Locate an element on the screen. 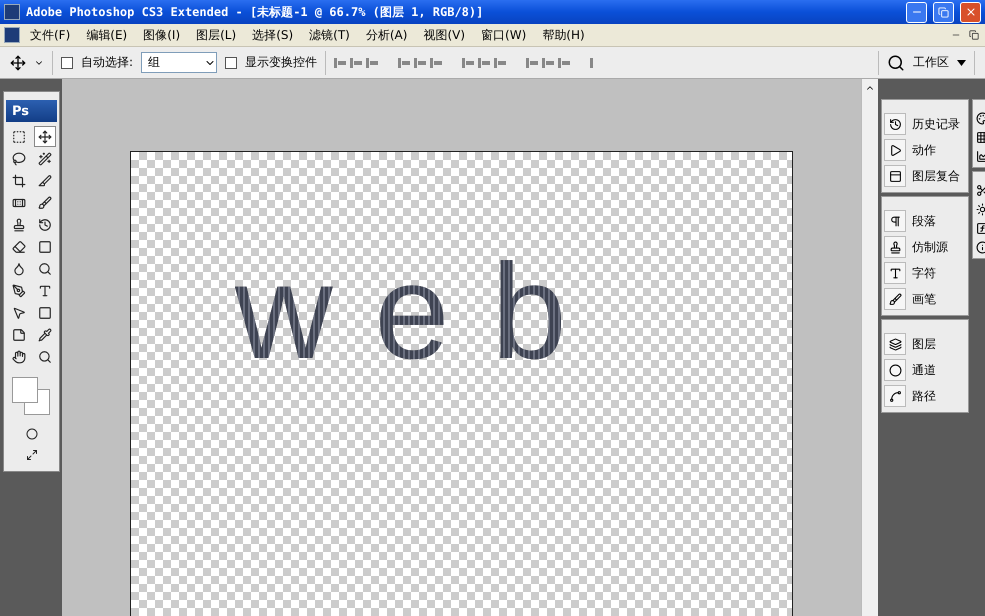 The height and width of the screenshot is (616, 985). expand-icon is located at coordinates (32, 454).